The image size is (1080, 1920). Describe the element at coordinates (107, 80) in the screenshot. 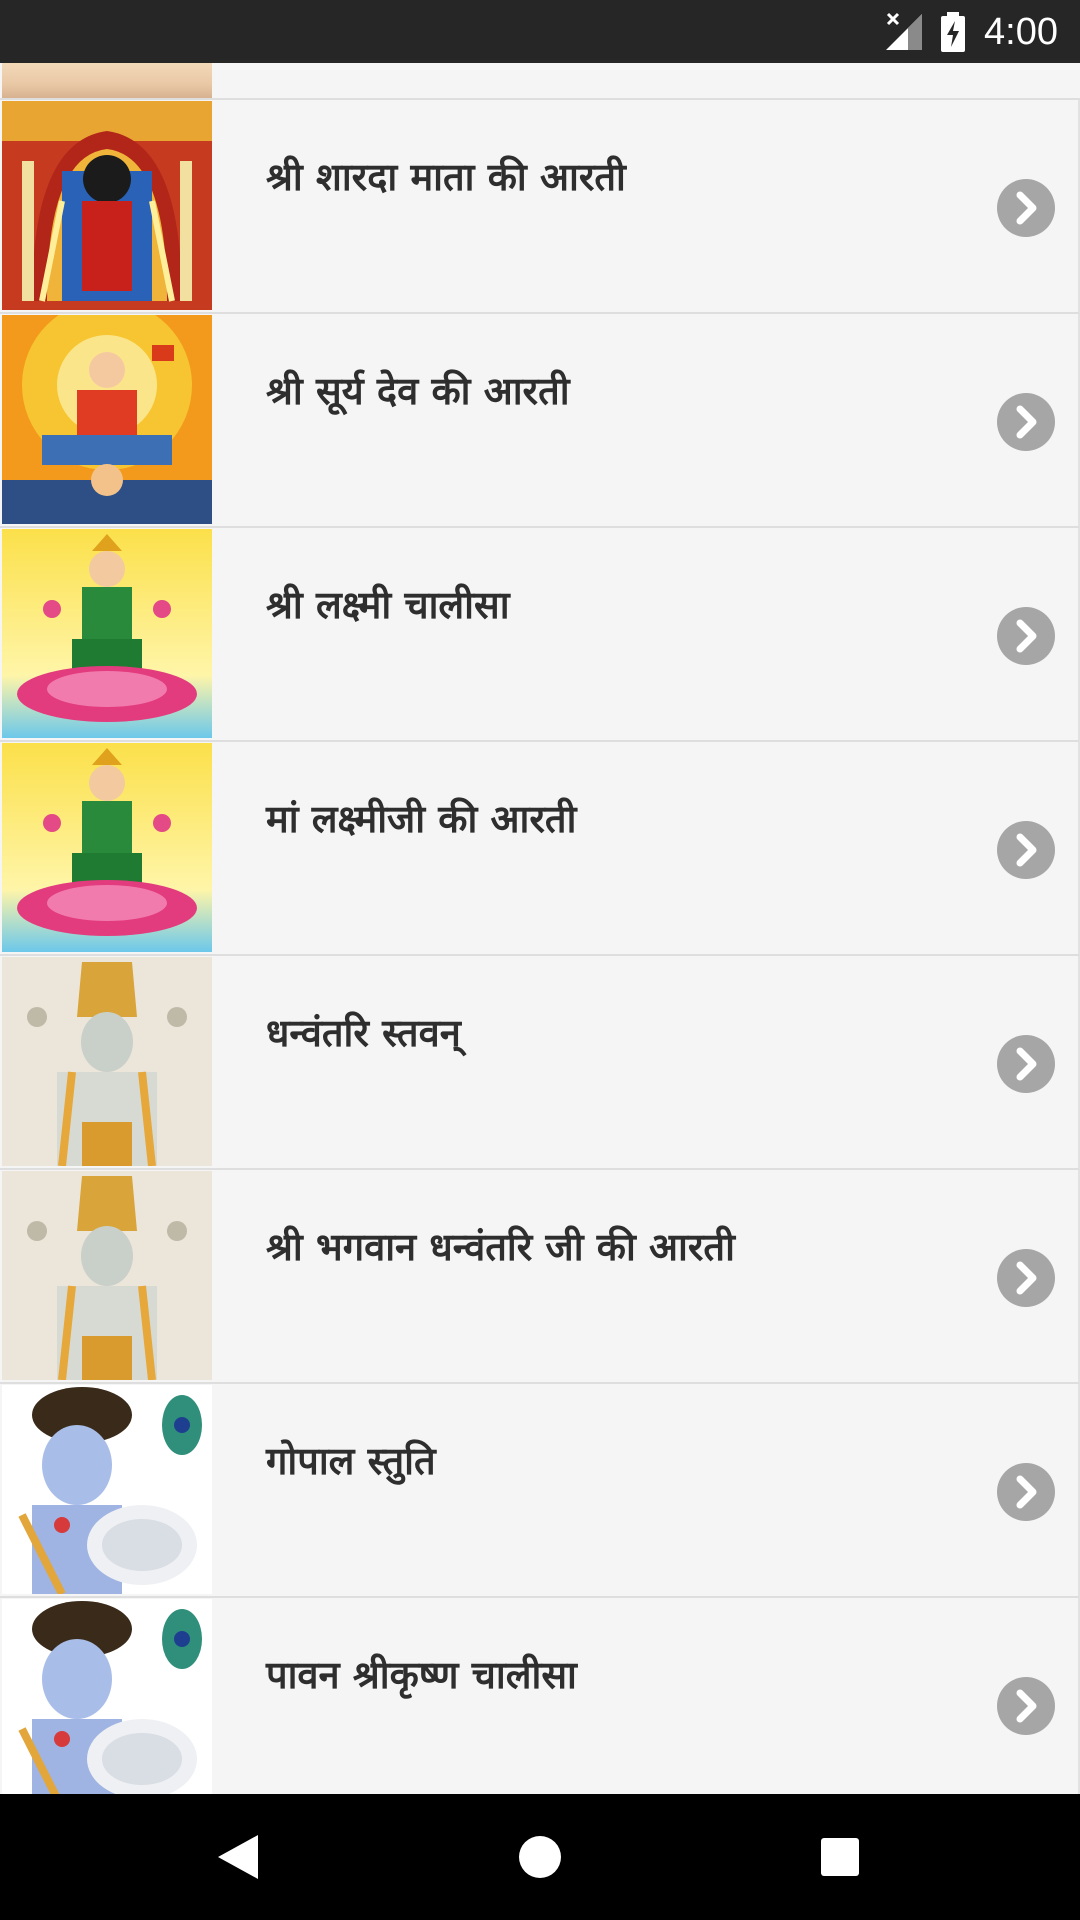

I see `partial-thumbnail-image` at that location.